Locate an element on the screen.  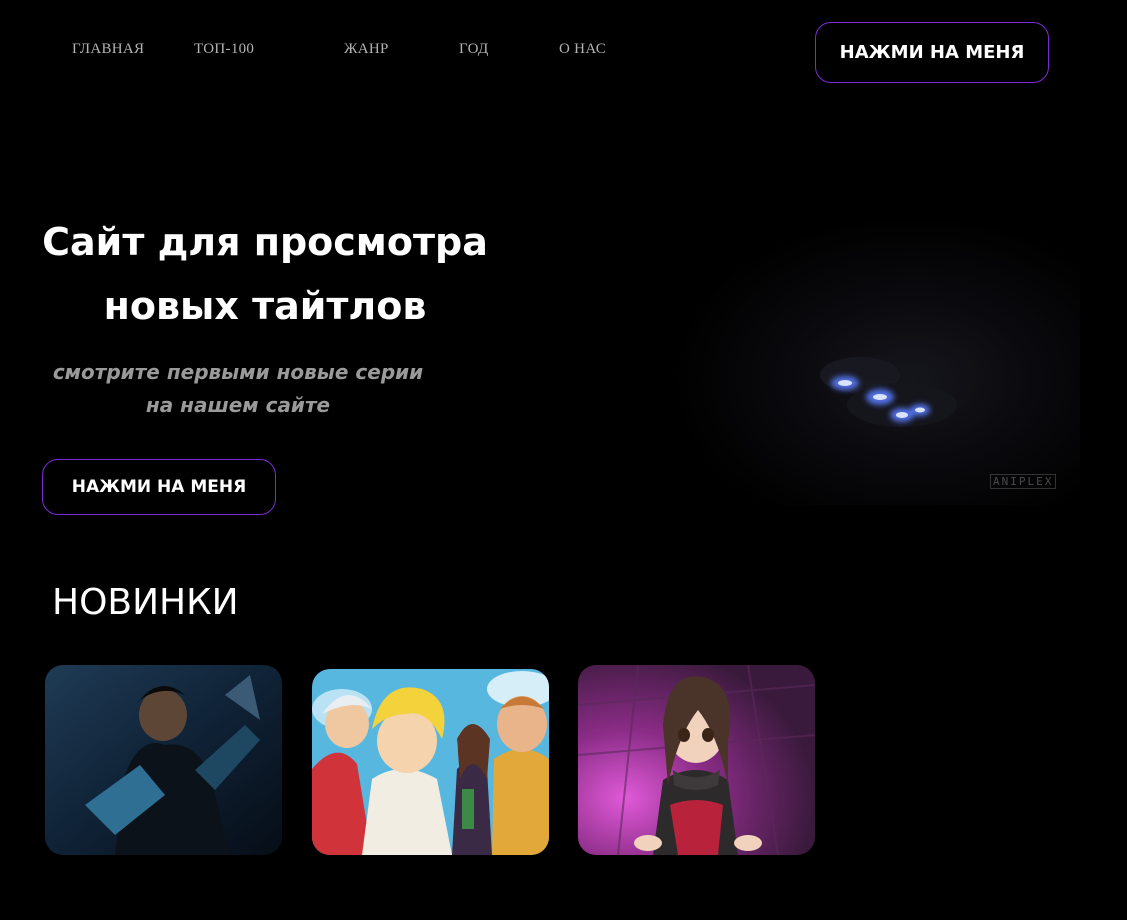
colorful-group-heroes-icon is located at coordinates (430, 762).